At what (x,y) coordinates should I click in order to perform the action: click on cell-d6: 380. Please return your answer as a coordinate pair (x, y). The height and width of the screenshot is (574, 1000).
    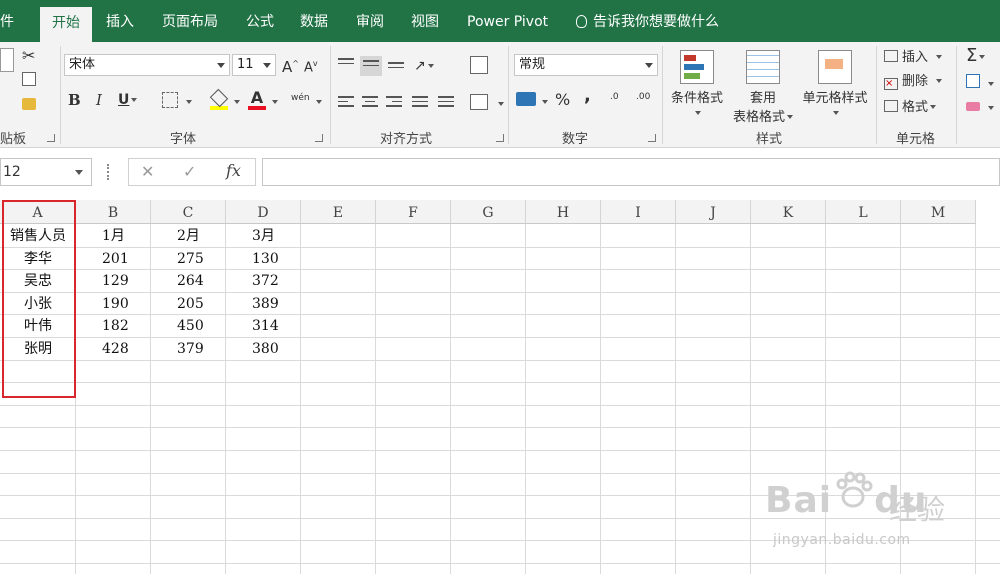
    Looking at the image, I should click on (263, 349).